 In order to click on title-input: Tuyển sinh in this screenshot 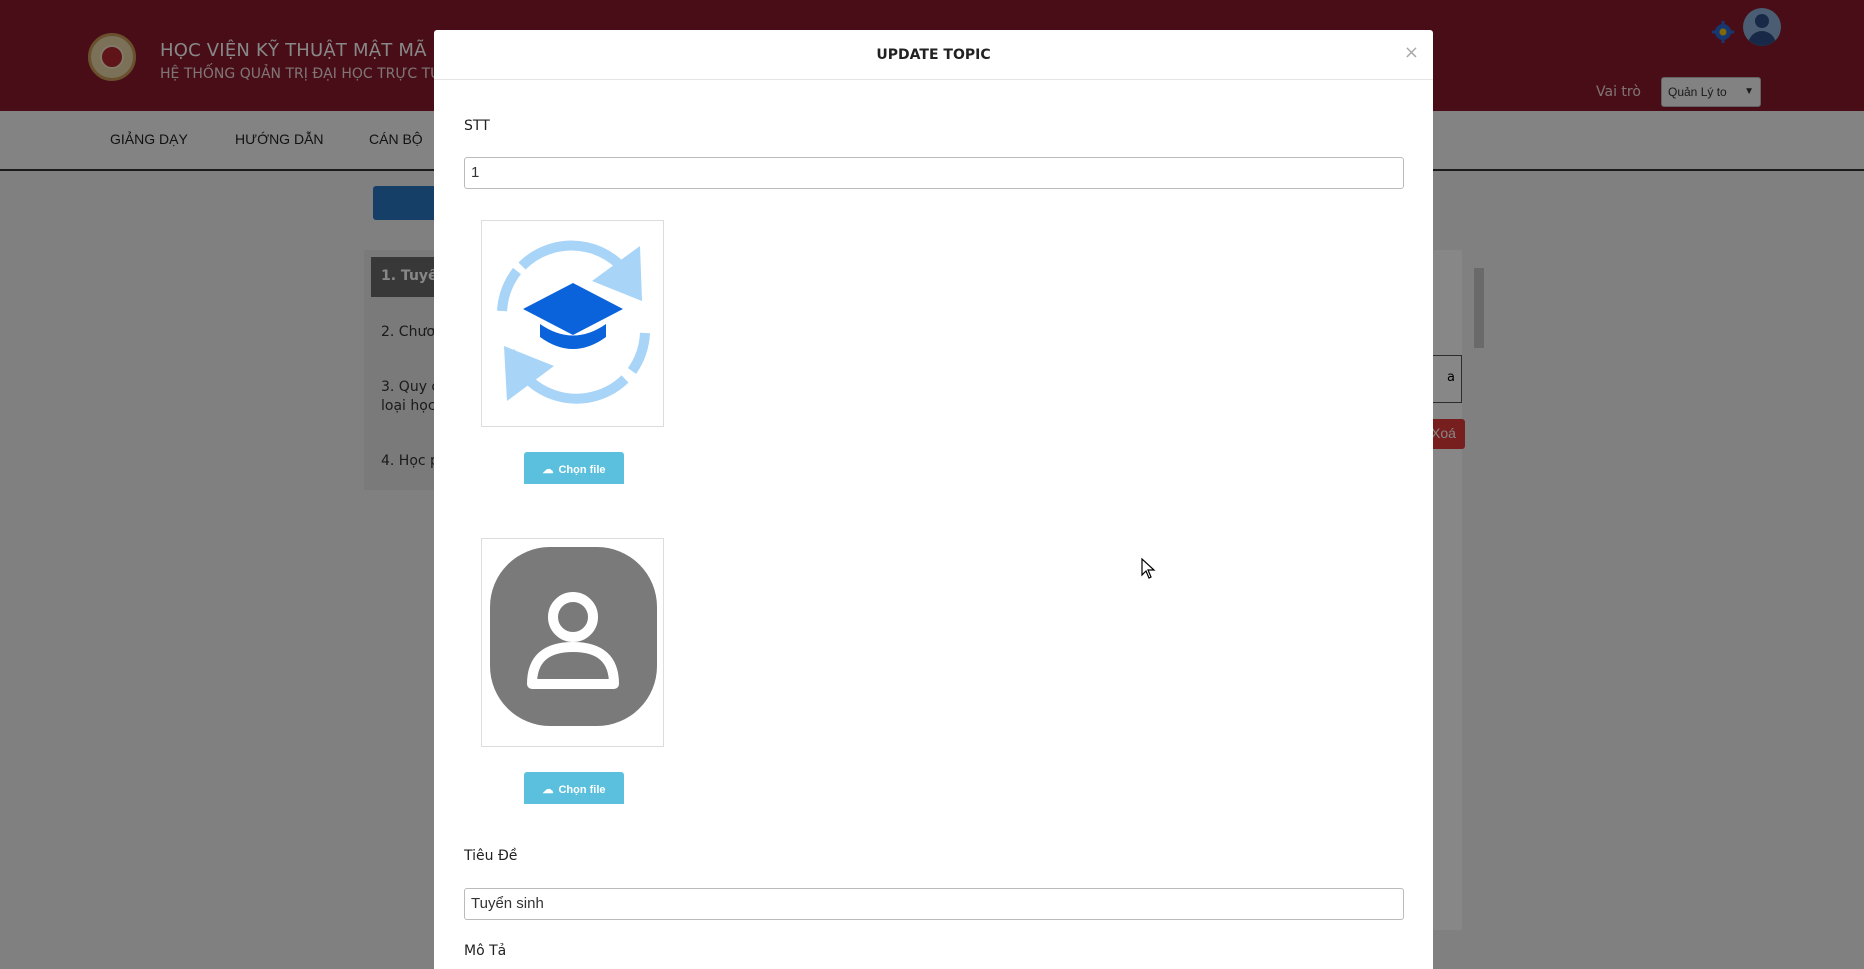, I will do `click(934, 904)`.